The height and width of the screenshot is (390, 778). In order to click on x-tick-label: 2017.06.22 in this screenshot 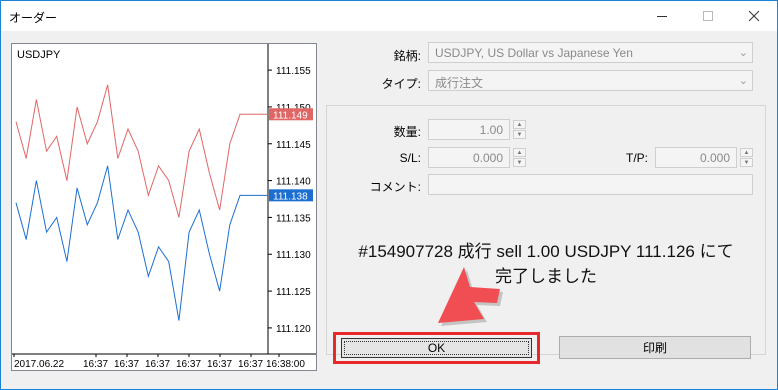, I will do `click(39, 364)`.